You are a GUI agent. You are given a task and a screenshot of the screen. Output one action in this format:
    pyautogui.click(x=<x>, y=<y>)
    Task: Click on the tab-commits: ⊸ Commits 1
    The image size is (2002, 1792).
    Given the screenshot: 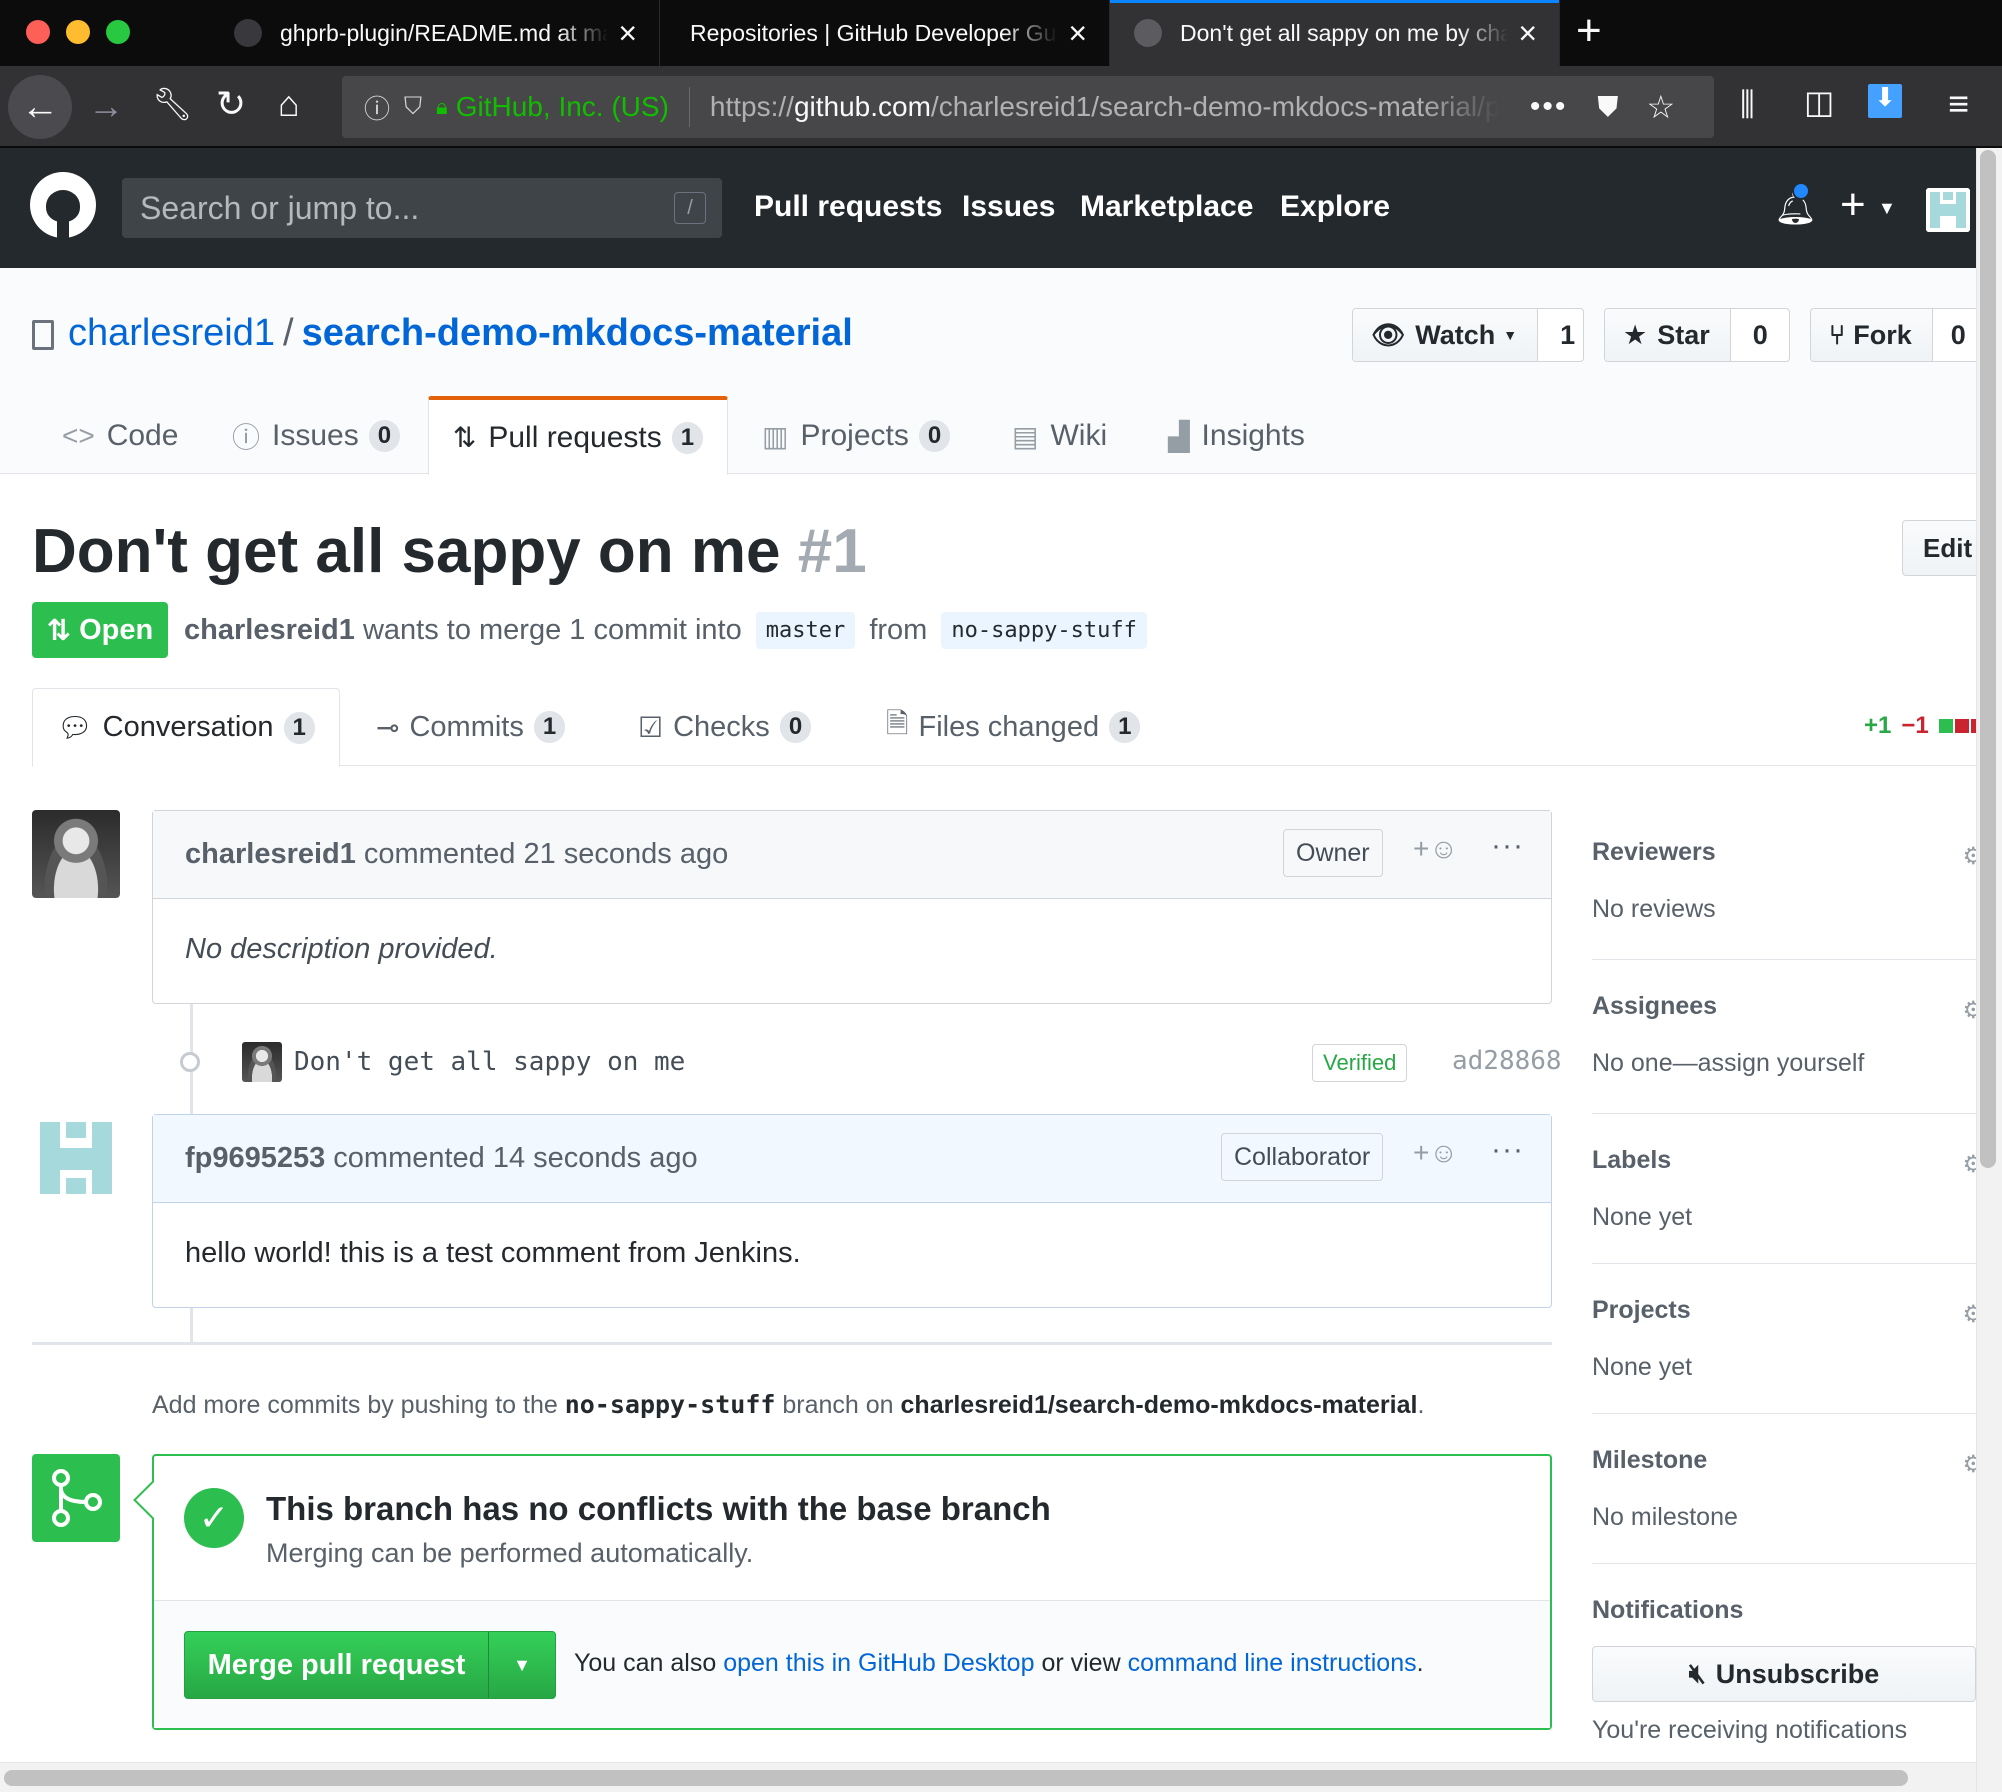 What is the action you would take?
    pyautogui.click(x=471, y=727)
    